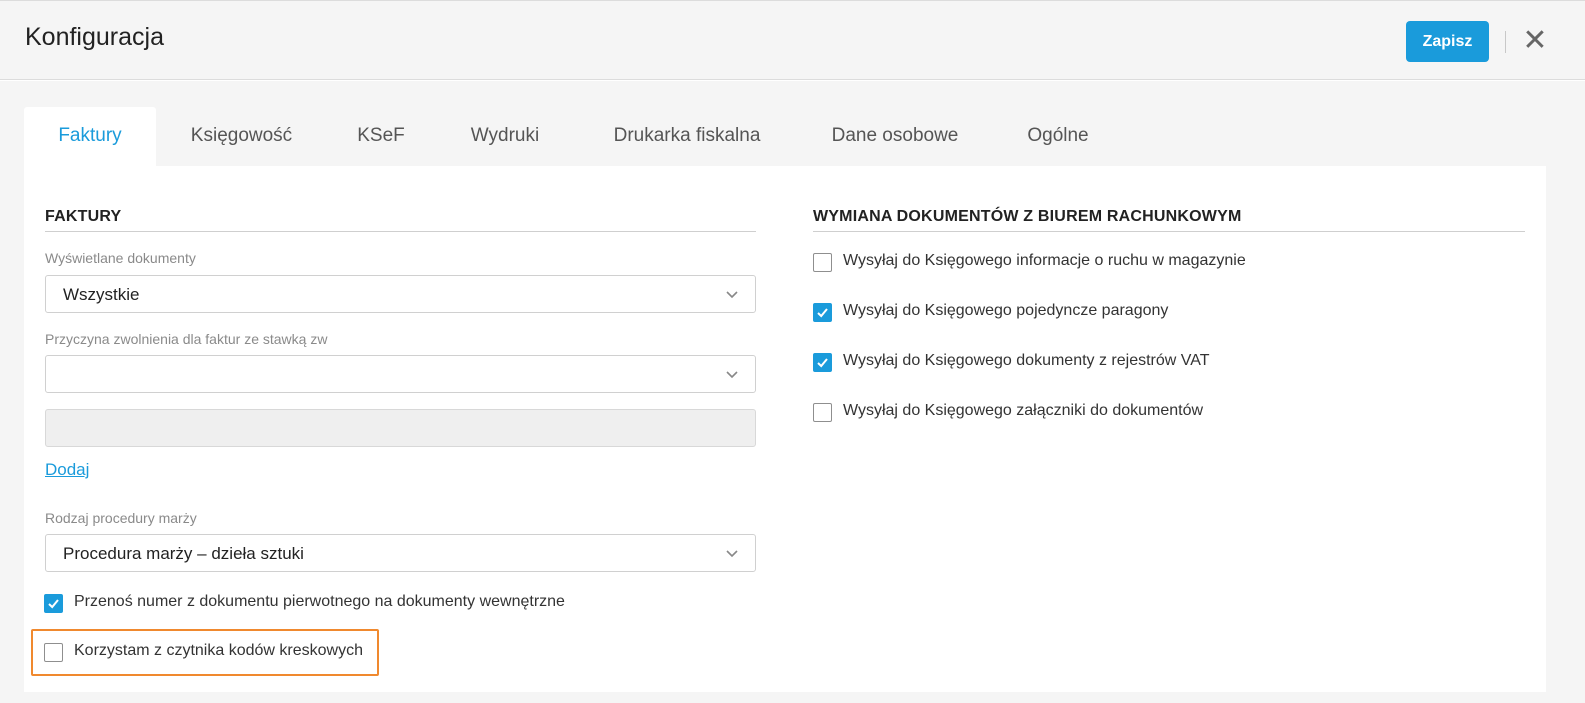  What do you see at coordinates (83, 216) in the screenshot?
I see `invoices-section-title: FAKTURY` at bounding box center [83, 216].